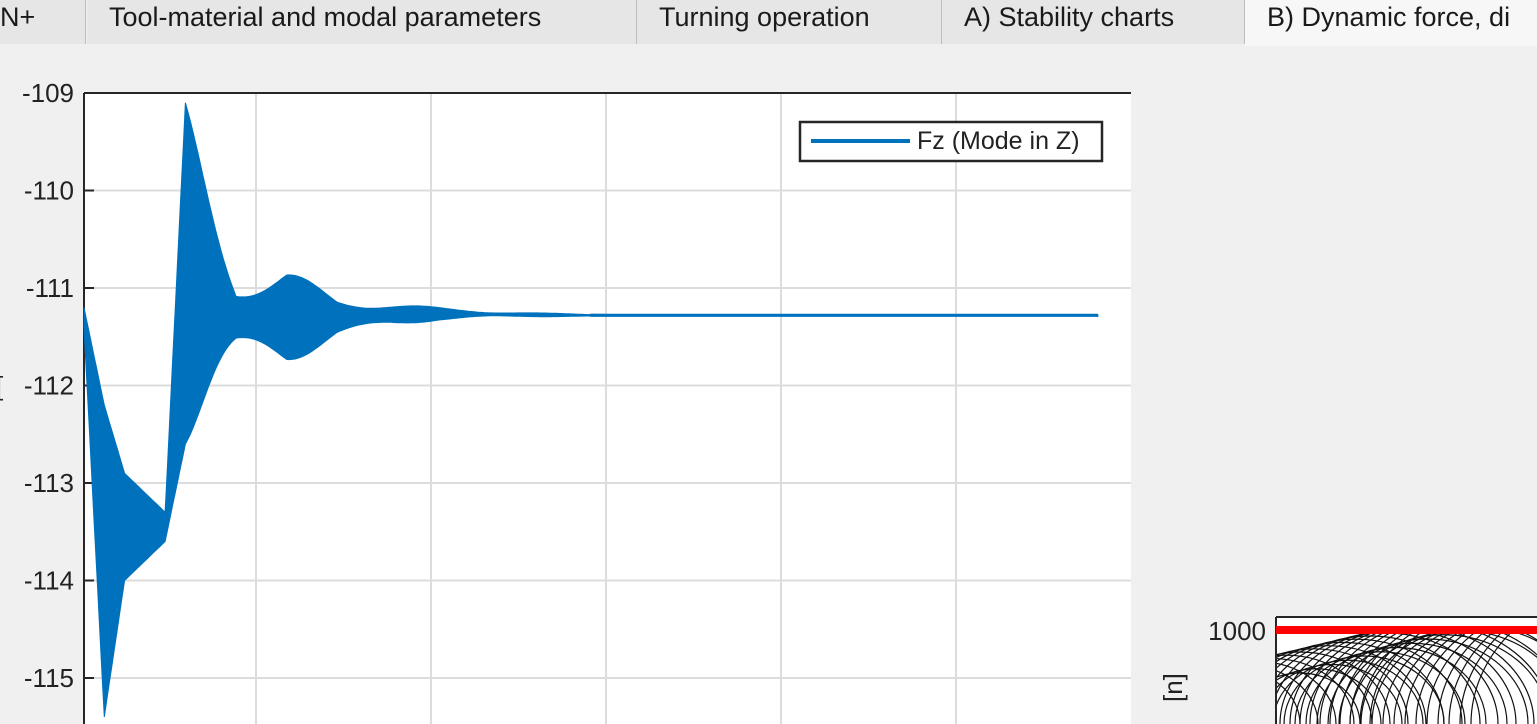 This screenshot has width=1537, height=724. What do you see at coordinates (49, 678) in the screenshot?
I see `y-tick-label: -115` at bounding box center [49, 678].